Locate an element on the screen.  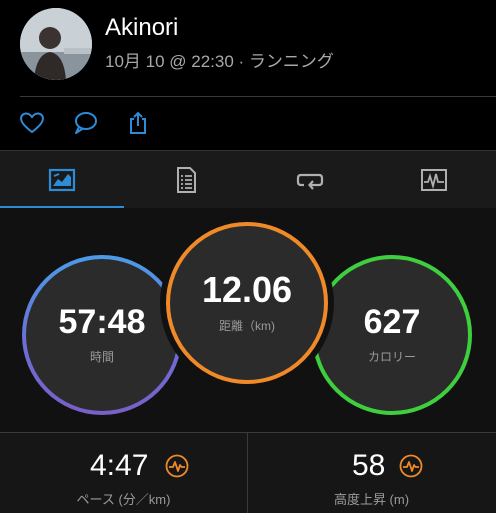
tab-details is located at coordinates (186, 180).